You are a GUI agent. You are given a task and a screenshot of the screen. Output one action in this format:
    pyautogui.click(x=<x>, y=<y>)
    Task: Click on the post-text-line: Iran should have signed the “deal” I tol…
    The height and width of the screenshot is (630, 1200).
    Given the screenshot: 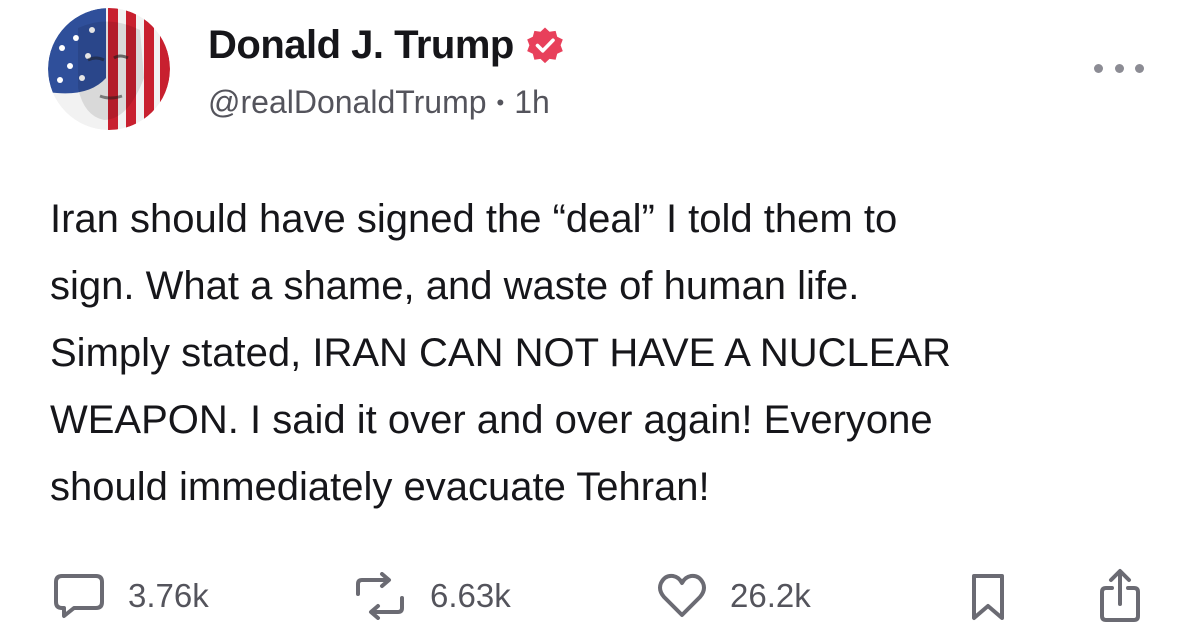 What is the action you would take?
    pyautogui.click(x=474, y=219)
    